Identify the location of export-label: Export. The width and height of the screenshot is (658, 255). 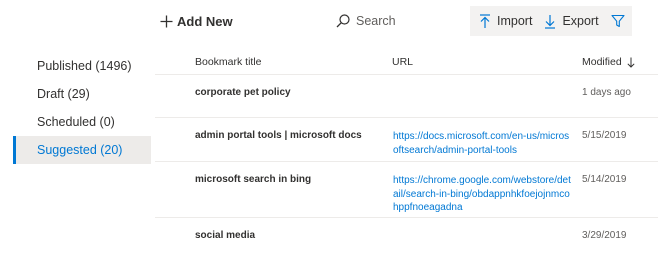
(580, 21).